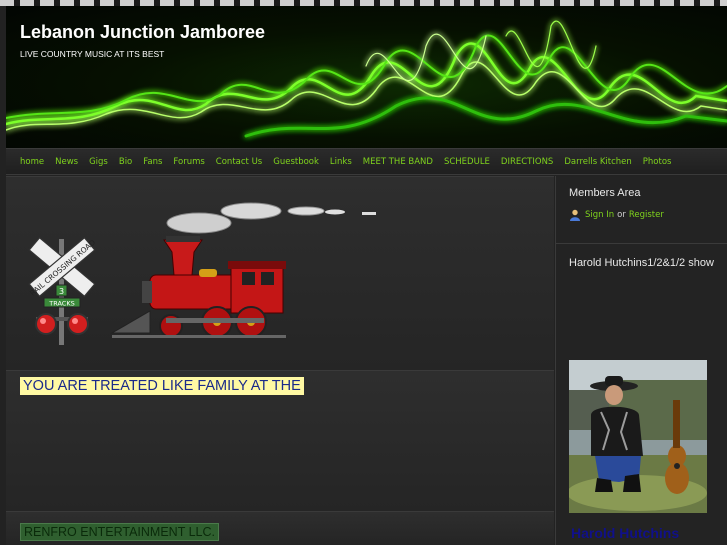 This screenshot has height=545, width=727. Describe the element at coordinates (98, 162) in the screenshot. I see `nav-gigs: Gigs` at that location.